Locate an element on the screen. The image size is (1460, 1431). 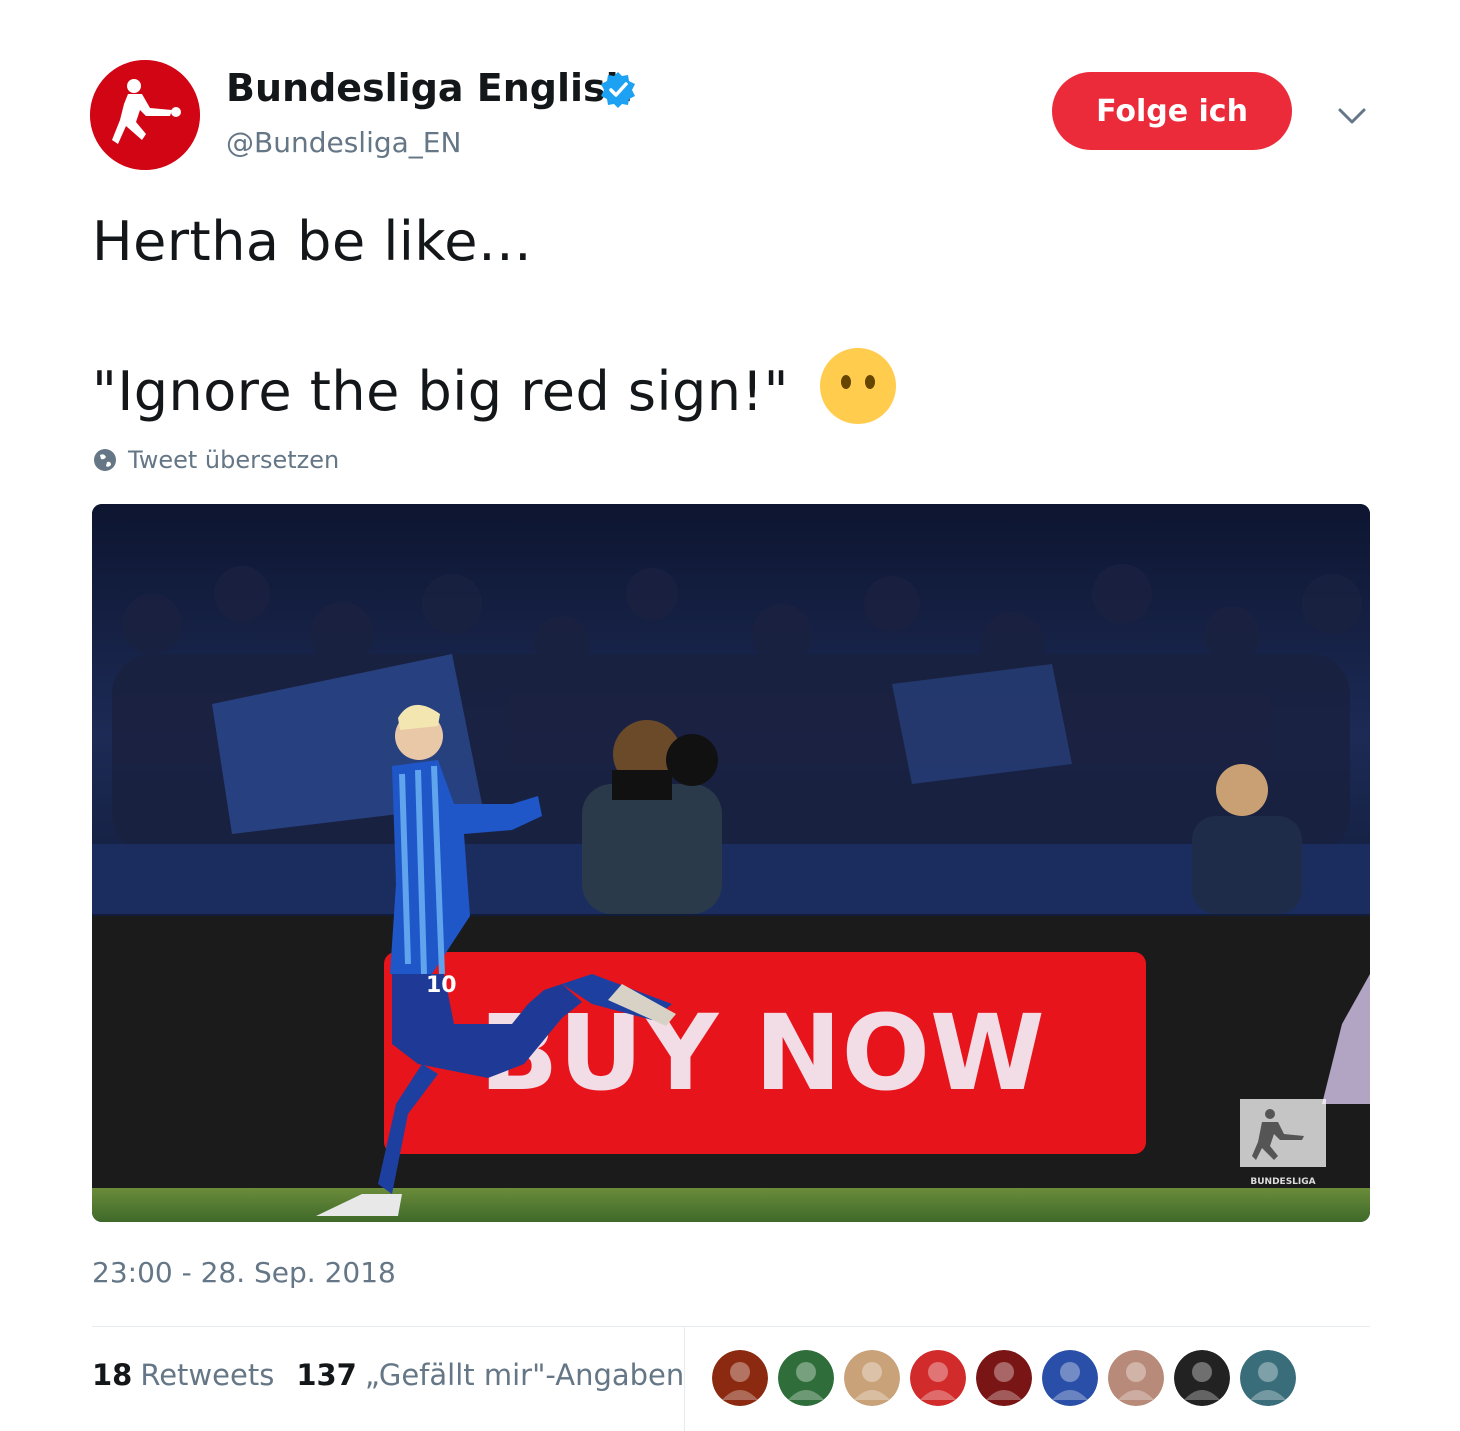
bundesliga-logo-icon is located at coordinates (145, 115).